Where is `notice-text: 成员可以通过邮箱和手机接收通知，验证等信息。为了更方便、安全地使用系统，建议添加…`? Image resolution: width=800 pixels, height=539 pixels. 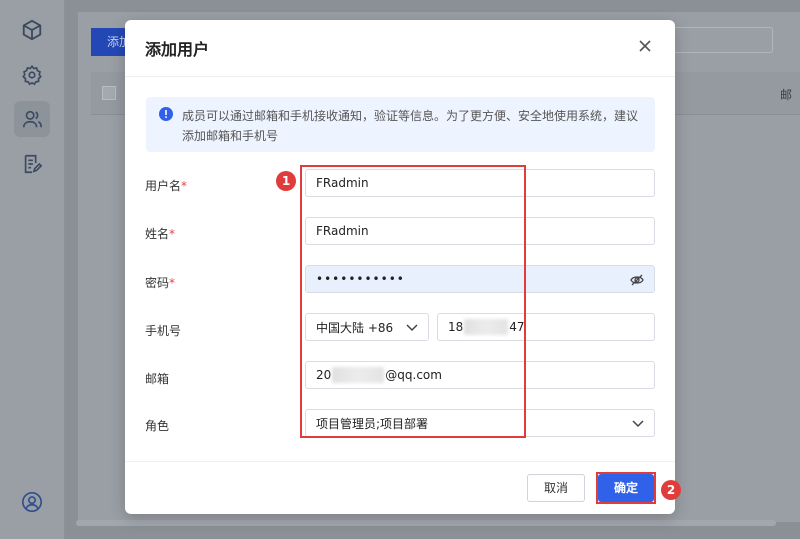 notice-text: 成员可以通过邮箱和手机接收通知，验证等信息。为了更方便、安全地使用系统，建议添加… is located at coordinates (410, 126).